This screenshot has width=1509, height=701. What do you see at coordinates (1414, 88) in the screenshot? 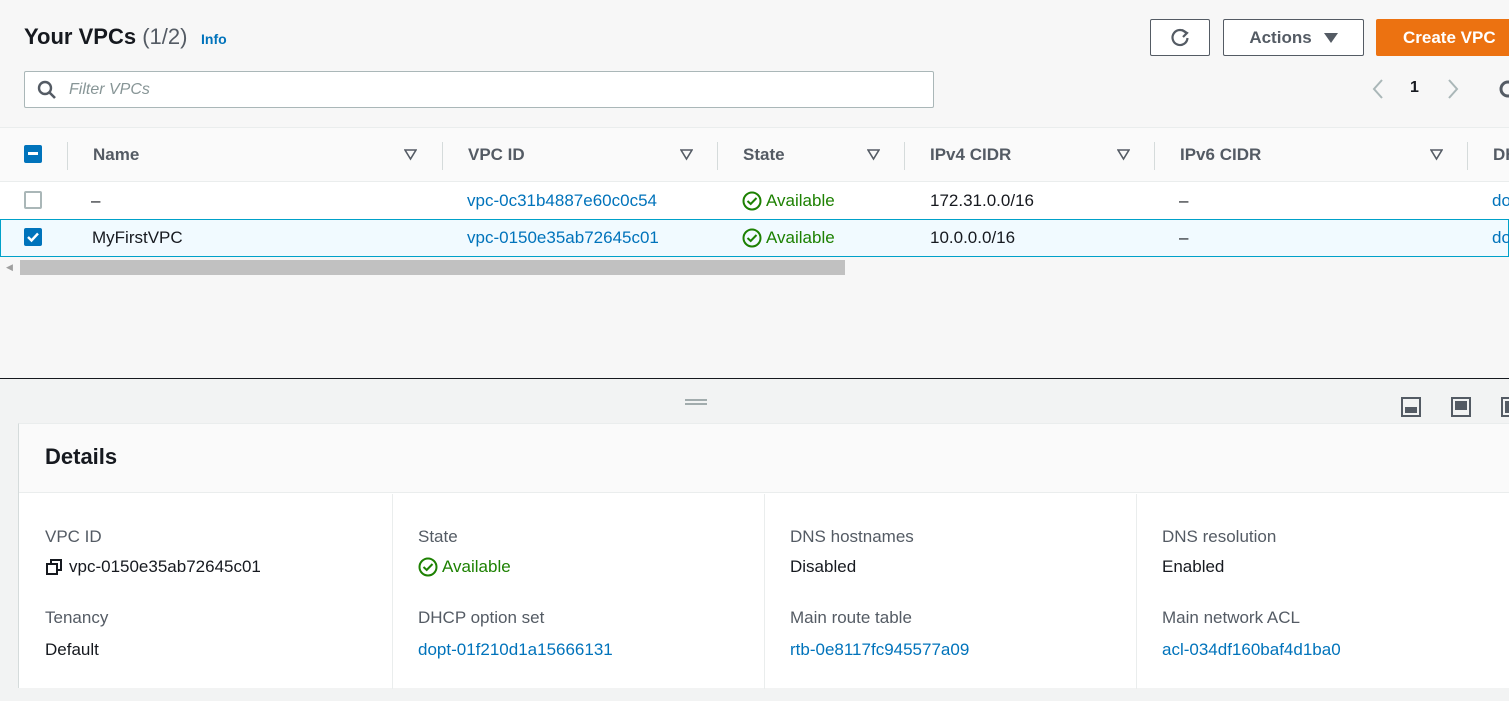
I see `current-page: 1` at bounding box center [1414, 88].